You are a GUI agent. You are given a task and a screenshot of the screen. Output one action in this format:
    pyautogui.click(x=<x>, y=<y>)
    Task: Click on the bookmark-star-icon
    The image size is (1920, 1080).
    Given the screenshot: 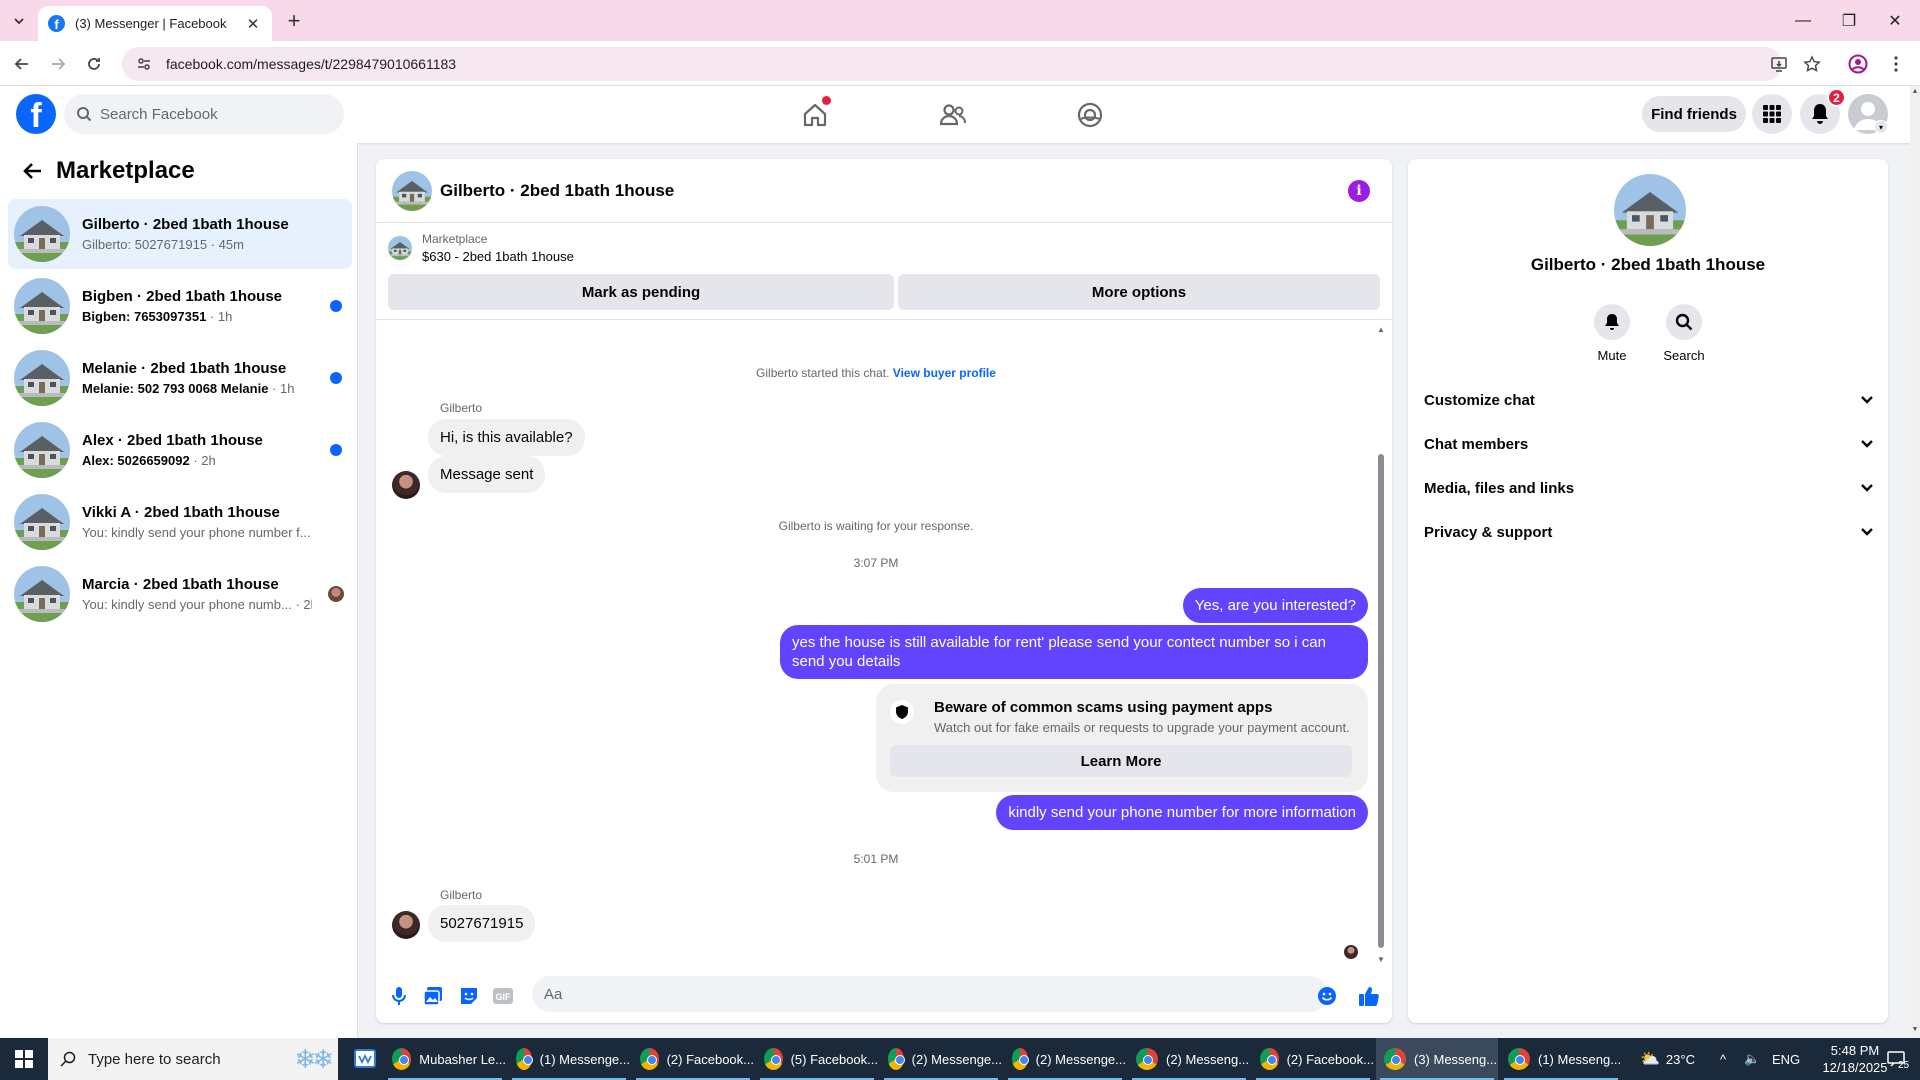 What is the action you would take?
    pyautogui.click(x=1812, y=64)
    